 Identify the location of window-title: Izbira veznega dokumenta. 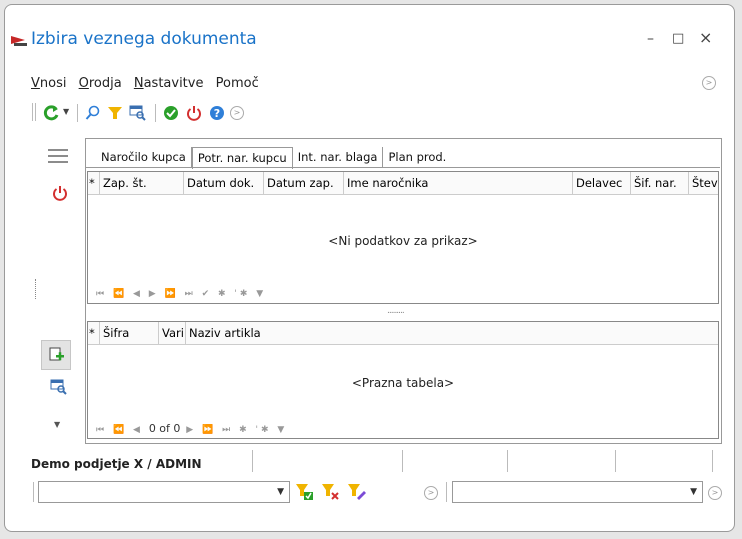
(144, 39).